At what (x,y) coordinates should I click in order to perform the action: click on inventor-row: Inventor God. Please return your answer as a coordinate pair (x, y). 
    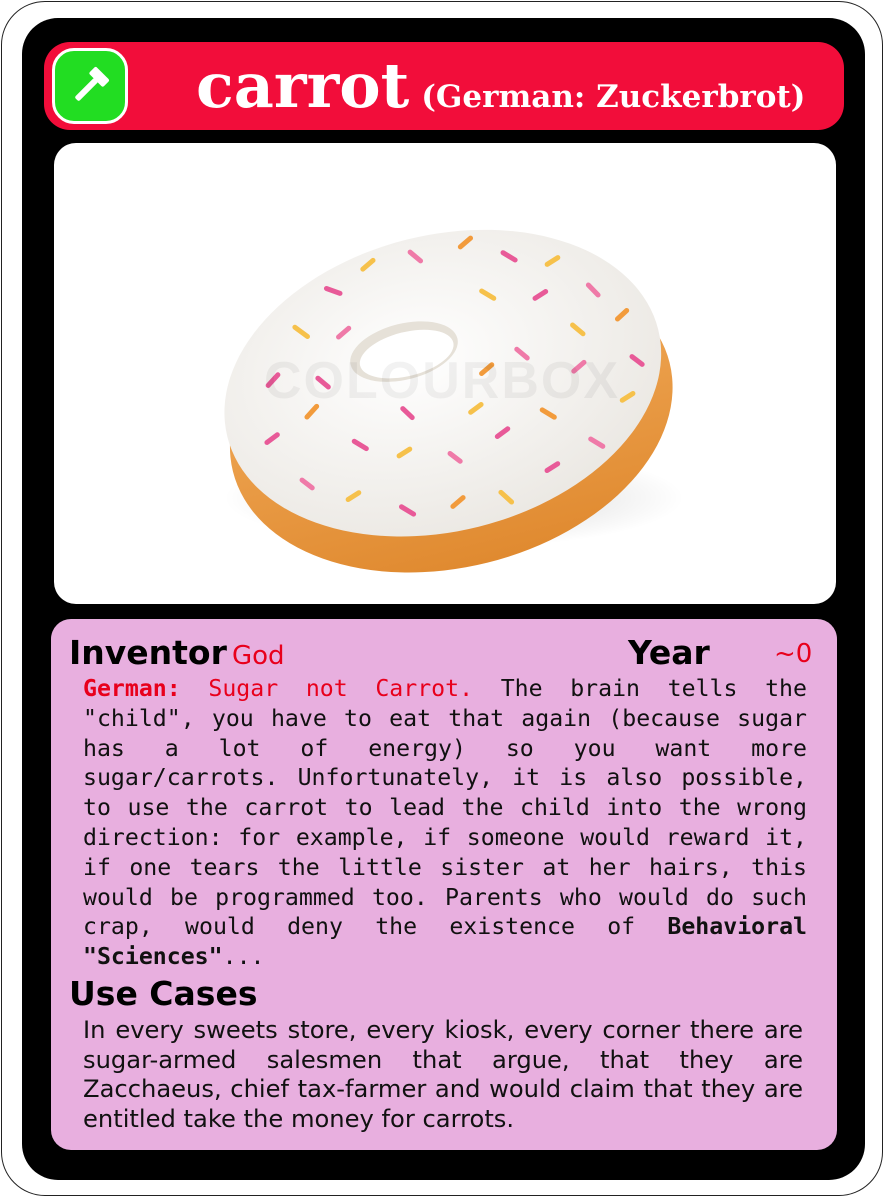
    Looking at the image, I should click on (177, 652).